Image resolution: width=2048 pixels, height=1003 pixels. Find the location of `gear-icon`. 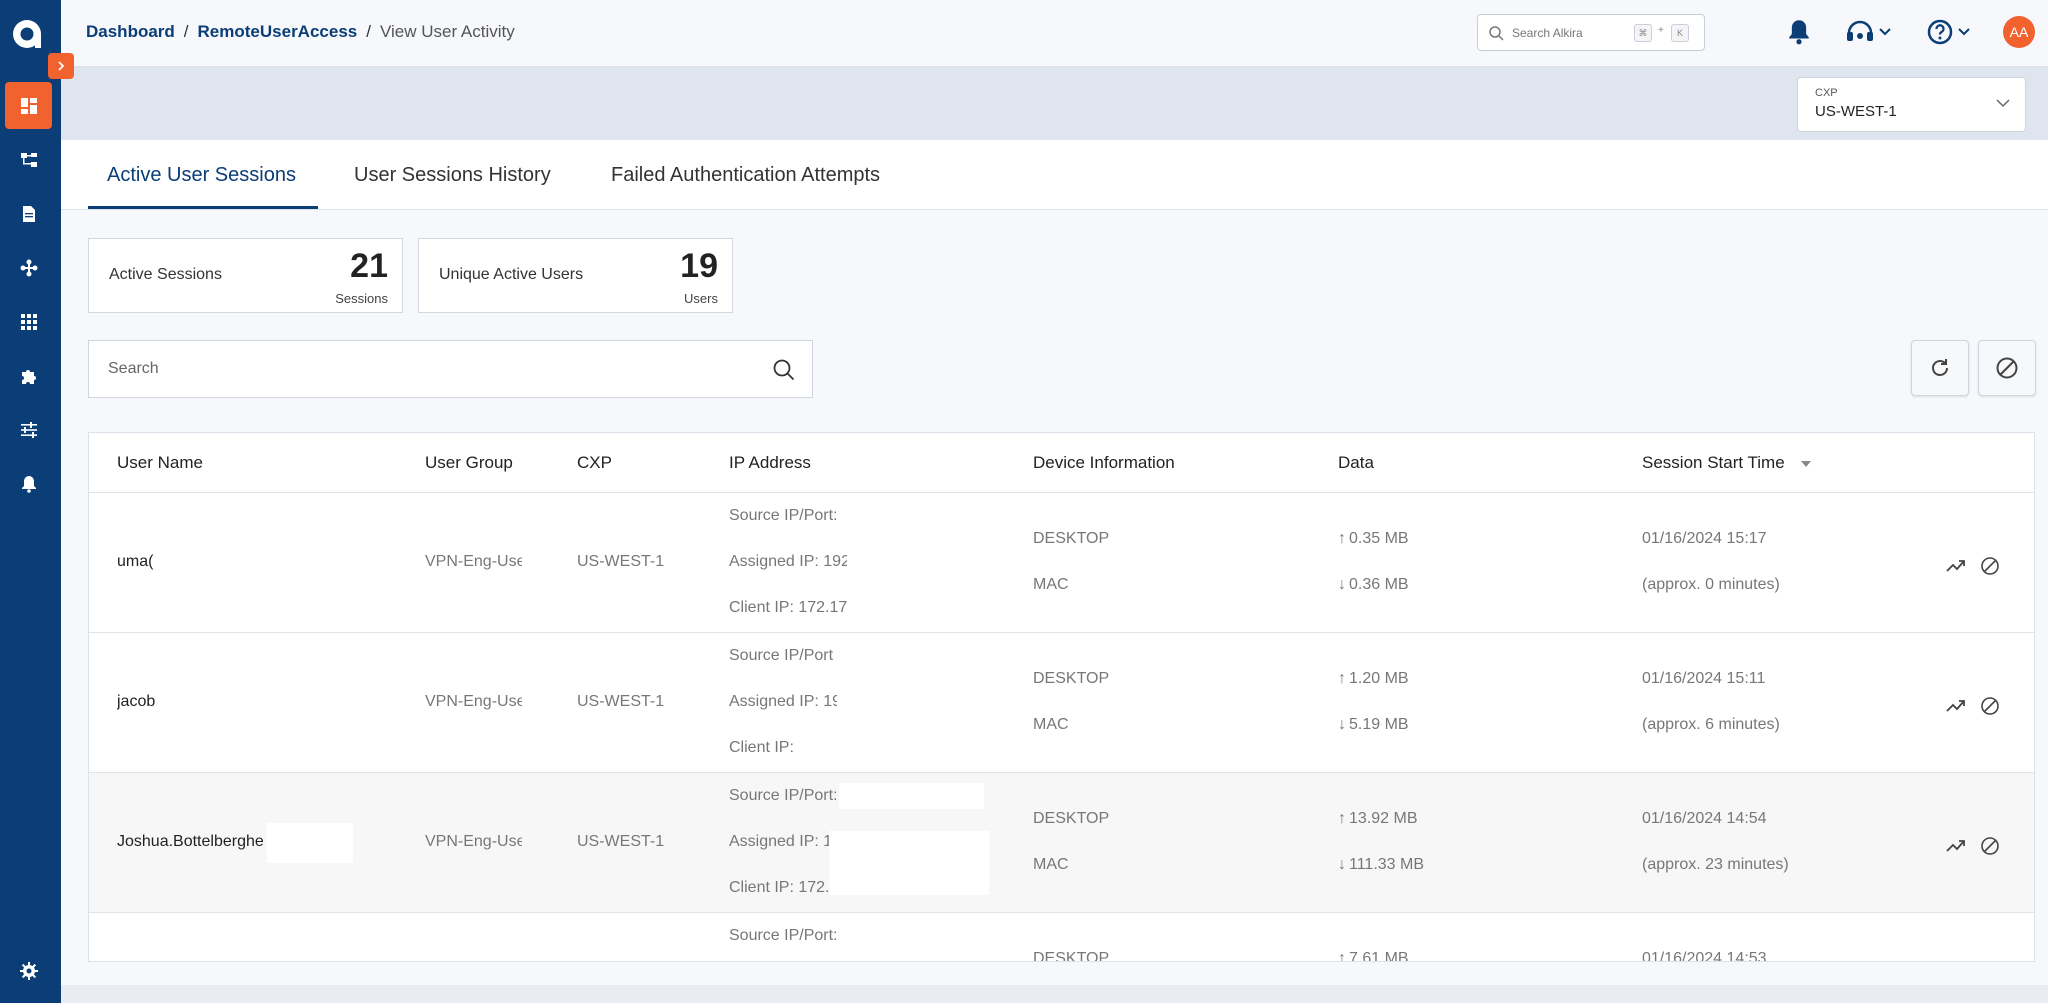

gear-icon is located at coordinates (28, 970).